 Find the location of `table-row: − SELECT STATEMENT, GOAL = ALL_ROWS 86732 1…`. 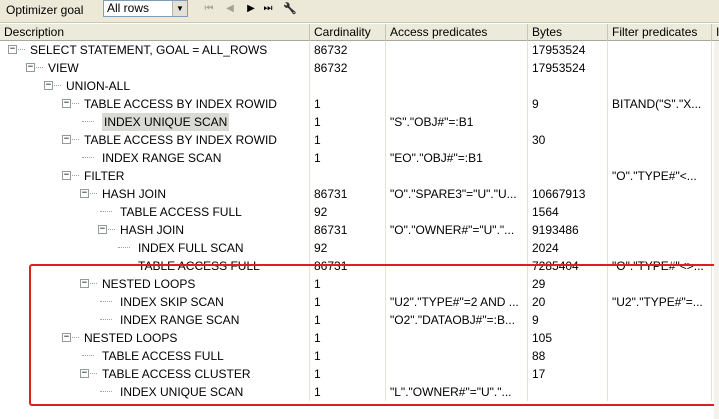

table-row: − SELECT STATEMENT, GOAL = ALL_ROWS 86732 1… is located at coordinates (359, 50).